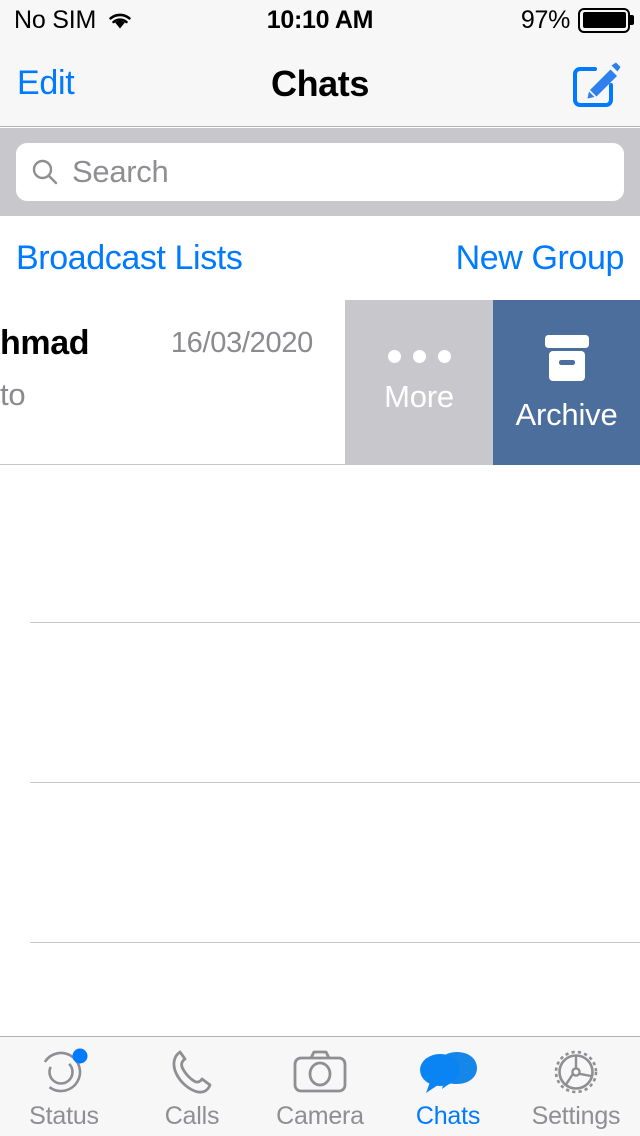 The width and height of the screenshot is (640, 1136). I want to click on tab-chats-label: Chats, so click(448, 1116).